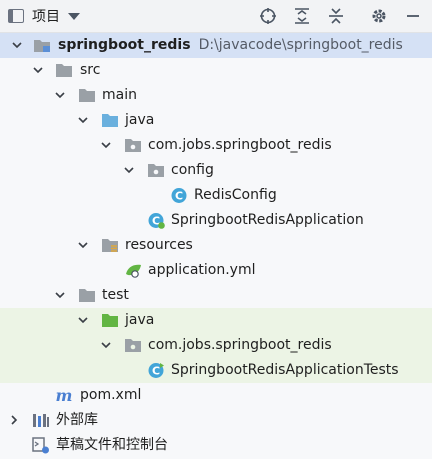 Image resolution: width=432 pixels, height=459 pixels. Describe the element at coordinates (156, 221) in the screenshot. I see `spring-boot-class-icon: C` at that location.